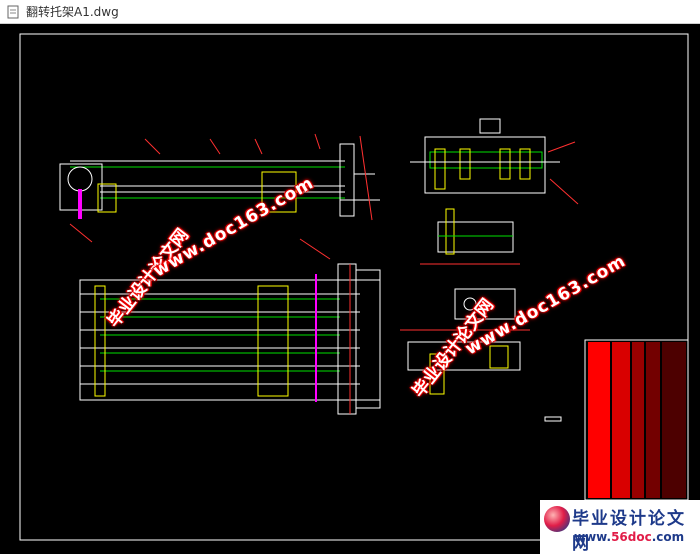 The image size is (700, 554). What do you see at coordinates (72, 12) in the screenshot?
I see `window-title: 翻转托架A1.dwg` at bounding box center [72, 12].